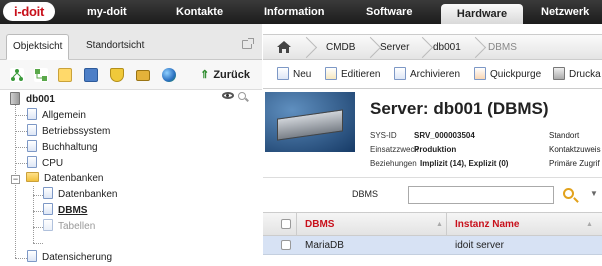 The image size is (602, 266). I want to click on menu-item-software: Software, so click(389, 12).